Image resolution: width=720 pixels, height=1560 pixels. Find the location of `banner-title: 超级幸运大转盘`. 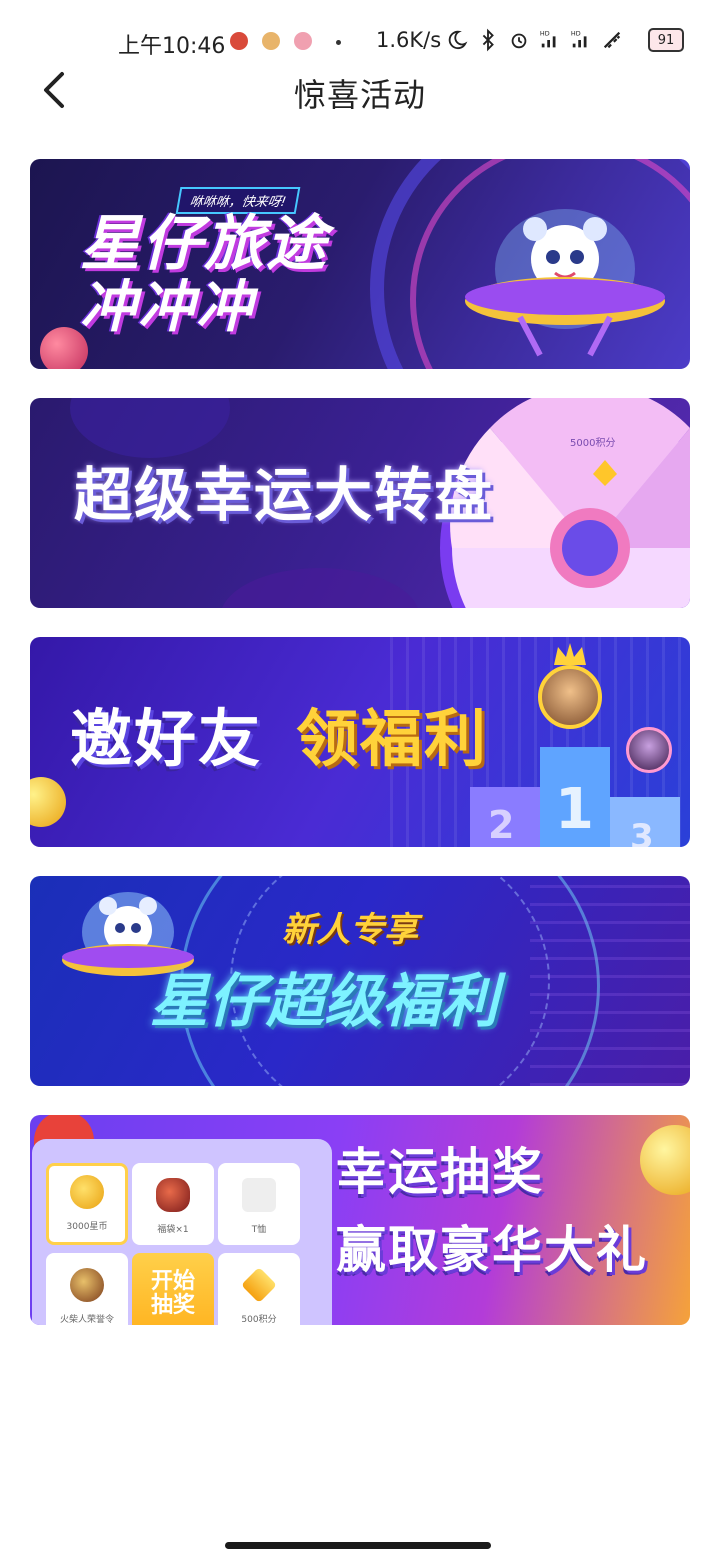

banner-title: 超级幸运大转盘 is located at coordinates (284, 495).